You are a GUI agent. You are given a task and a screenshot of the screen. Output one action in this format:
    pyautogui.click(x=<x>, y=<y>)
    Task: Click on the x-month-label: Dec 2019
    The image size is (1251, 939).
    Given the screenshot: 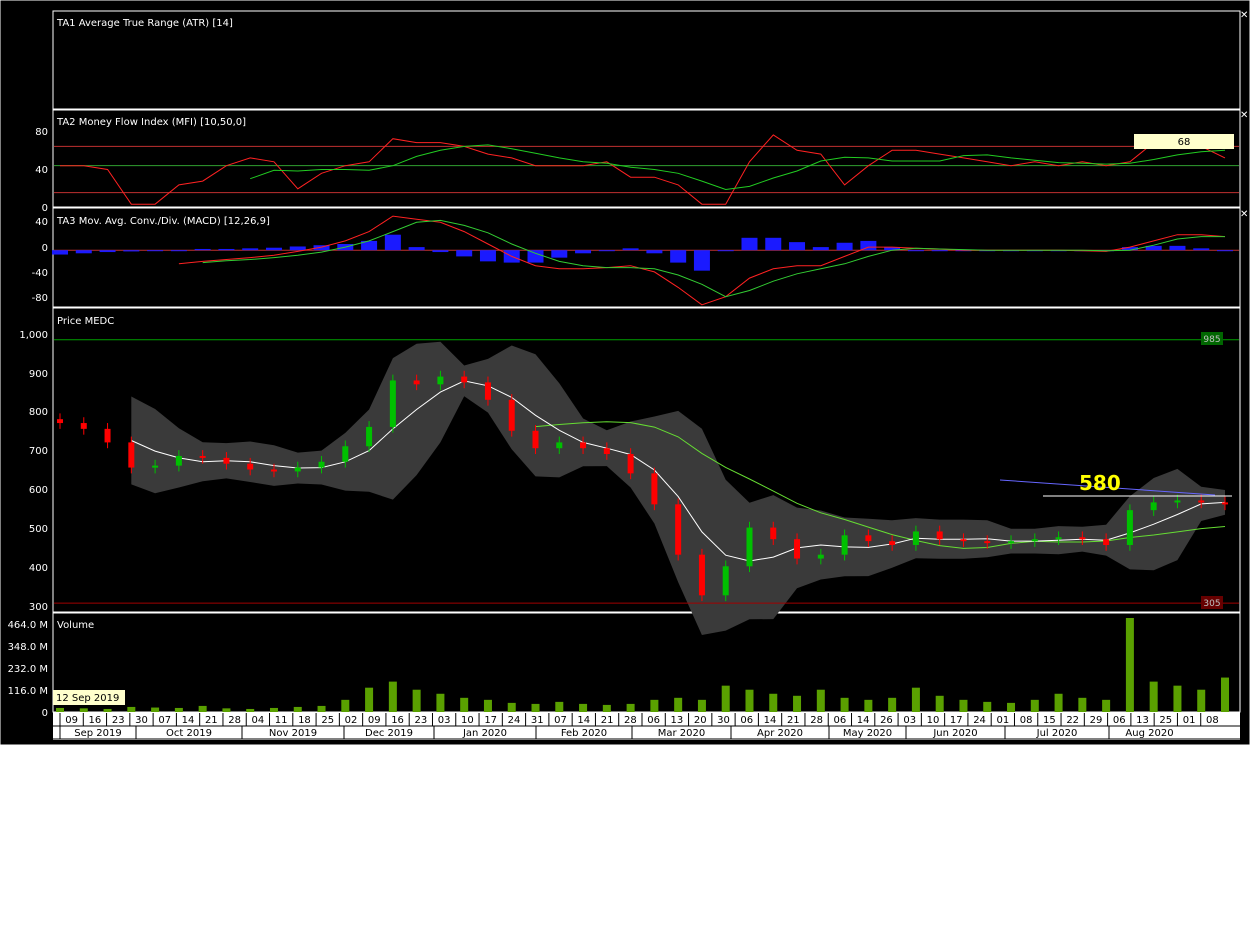 What is the action you would take?
    pyautogui.click(x=389, y=733)
    